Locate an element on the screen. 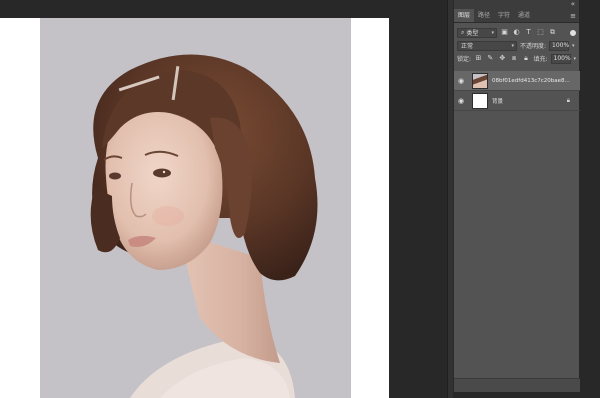 This screenshot has height=398, width=600. tab-layers: 图层 is located at coordinates (464, 15).